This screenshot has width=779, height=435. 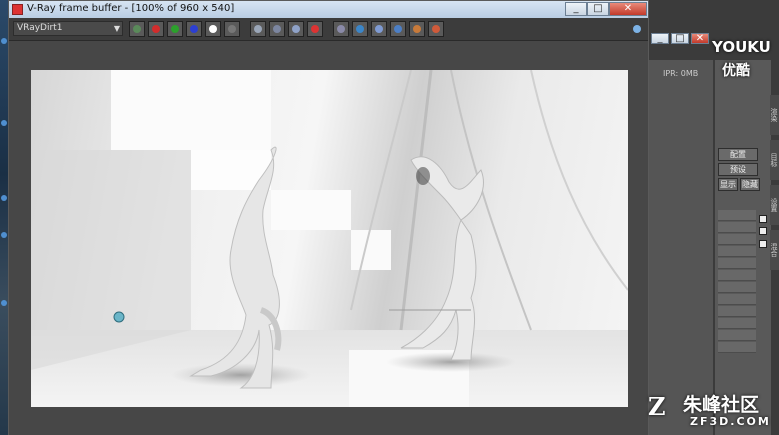 I want to click on rgb-channel-icon, so click(x=137, y=29).